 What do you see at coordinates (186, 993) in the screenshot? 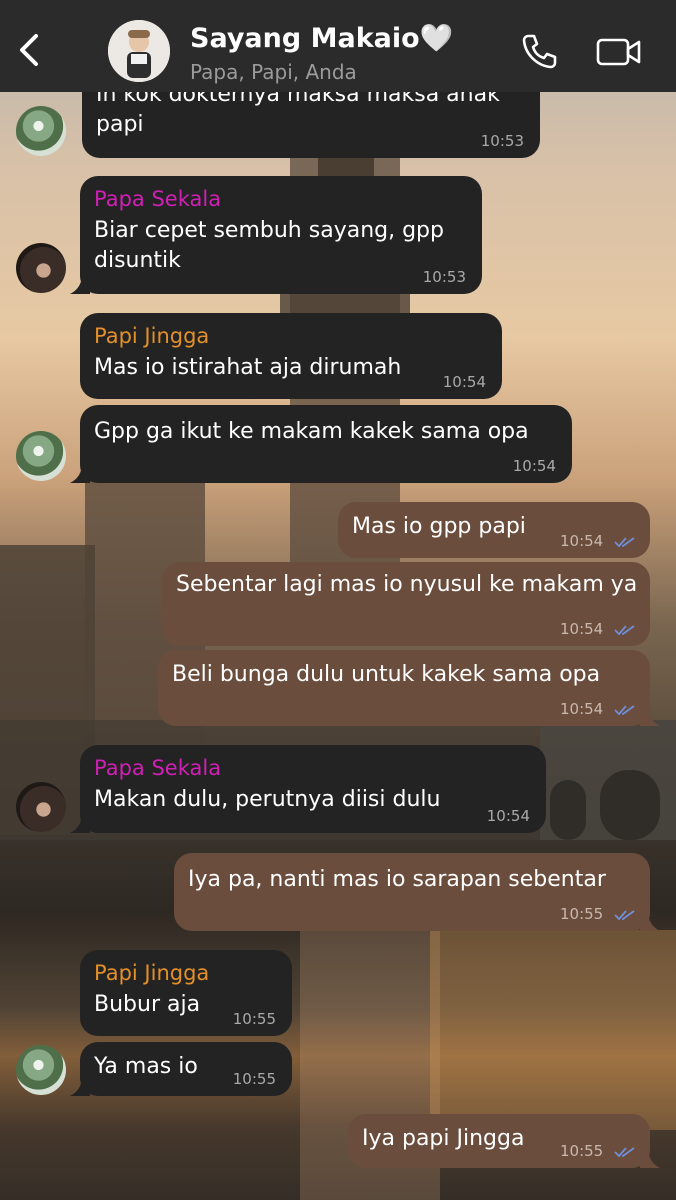
I see `message-bubble: Papi Jingga Bubur aja 10:55` at bounding box center [186, 993].